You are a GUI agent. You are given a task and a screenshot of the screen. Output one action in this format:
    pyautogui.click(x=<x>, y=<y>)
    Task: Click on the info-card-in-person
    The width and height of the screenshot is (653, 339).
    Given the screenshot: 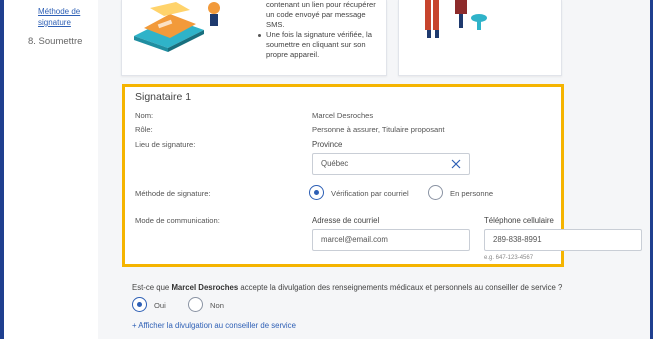 What is the action you would take?
    pyautogui.click(x=480, y=38)
    